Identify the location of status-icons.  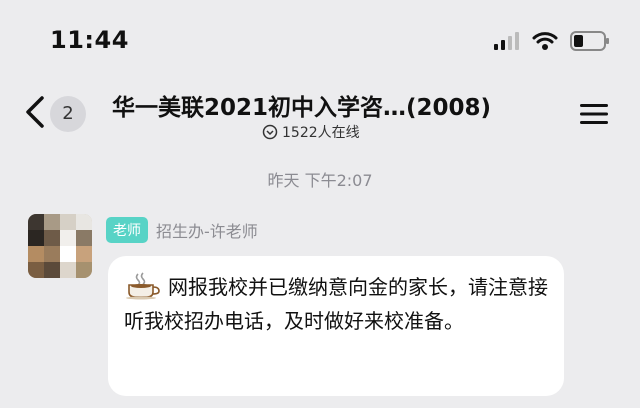
(552, 41).